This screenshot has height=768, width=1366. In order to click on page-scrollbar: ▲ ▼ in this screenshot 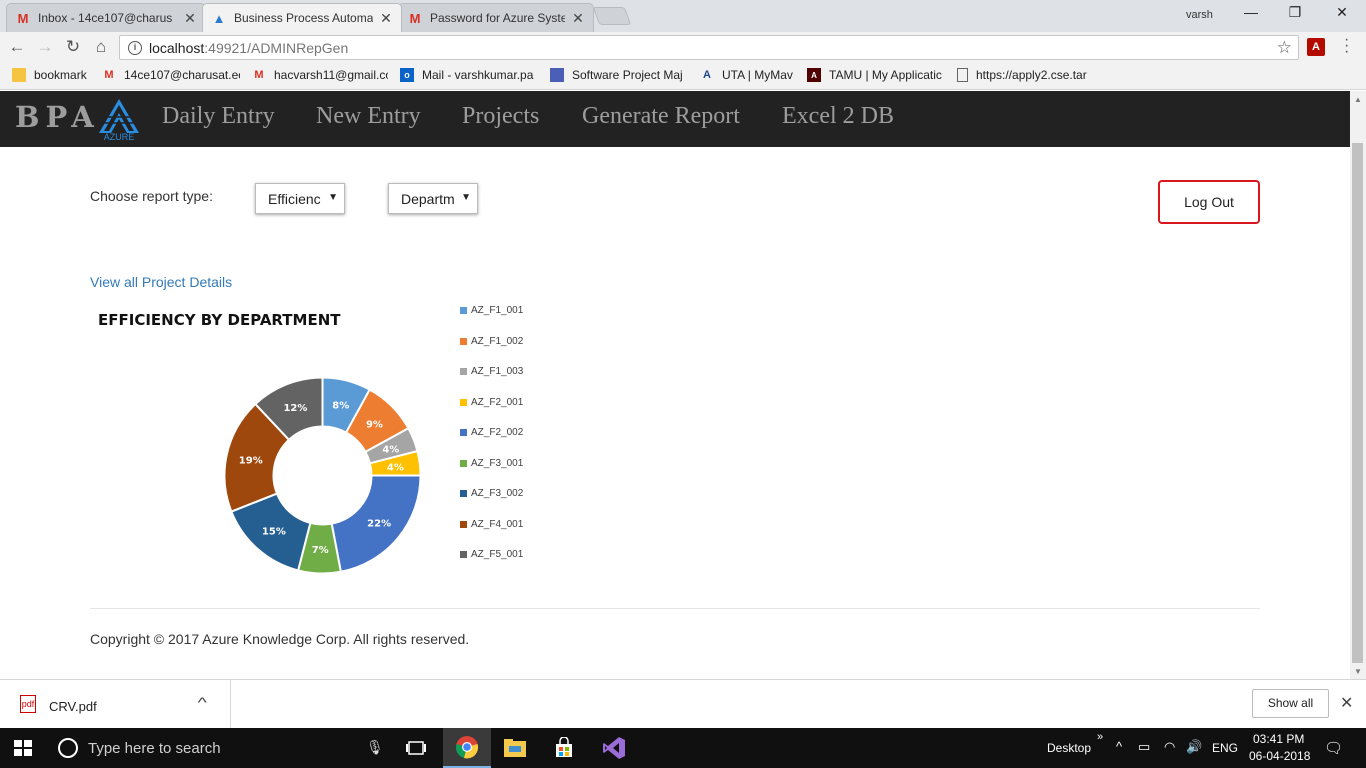, I will do `click(1358, 385)`.